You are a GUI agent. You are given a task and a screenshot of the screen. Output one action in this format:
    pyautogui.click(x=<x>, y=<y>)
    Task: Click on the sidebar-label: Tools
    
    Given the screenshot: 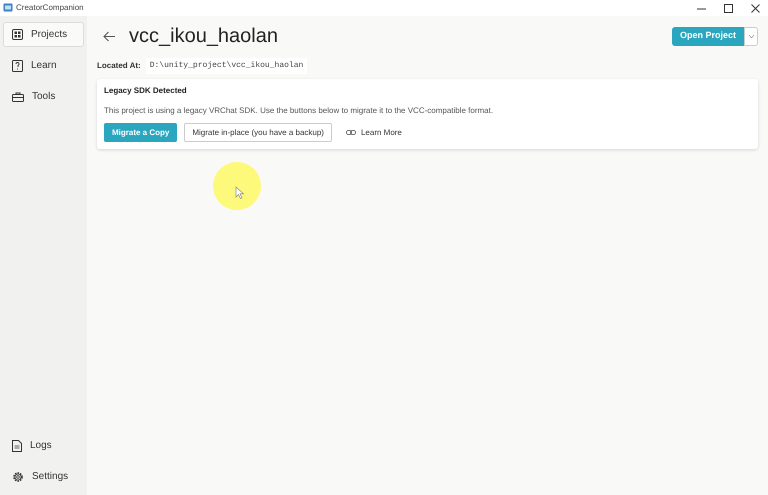 What is the action you would take?
    pyautogui.click(x=44, y=97)
    